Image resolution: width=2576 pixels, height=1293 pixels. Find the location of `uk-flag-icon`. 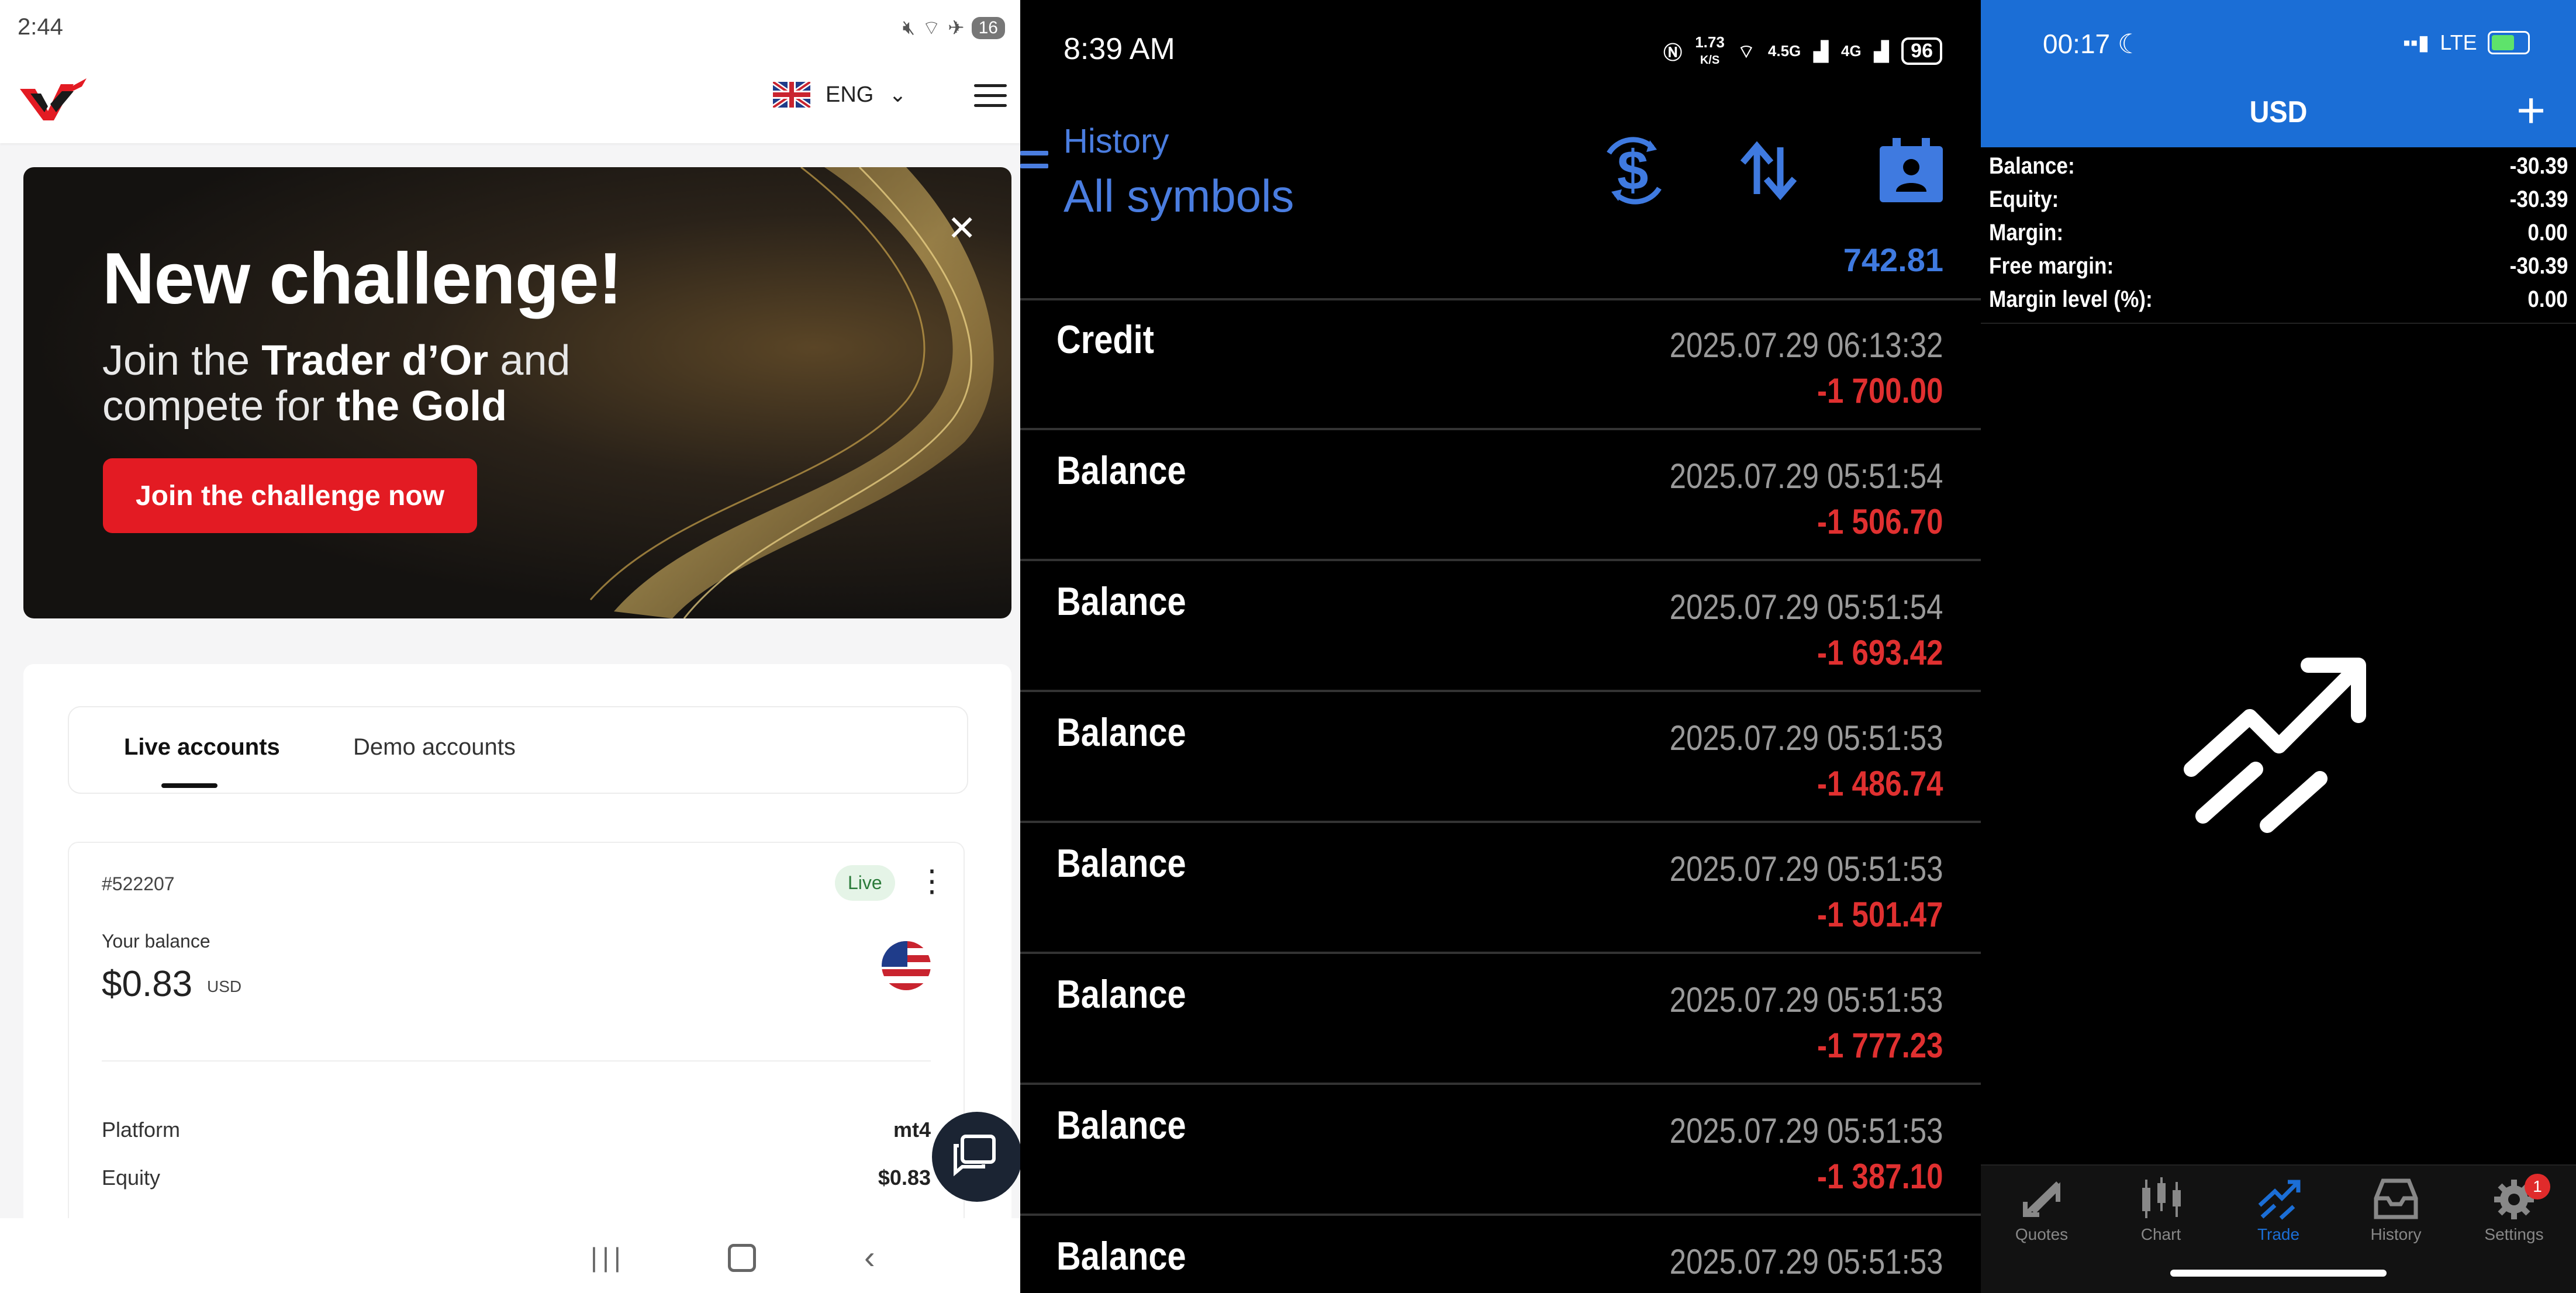

uk-flag-icon is located at coordinates (792, 95).